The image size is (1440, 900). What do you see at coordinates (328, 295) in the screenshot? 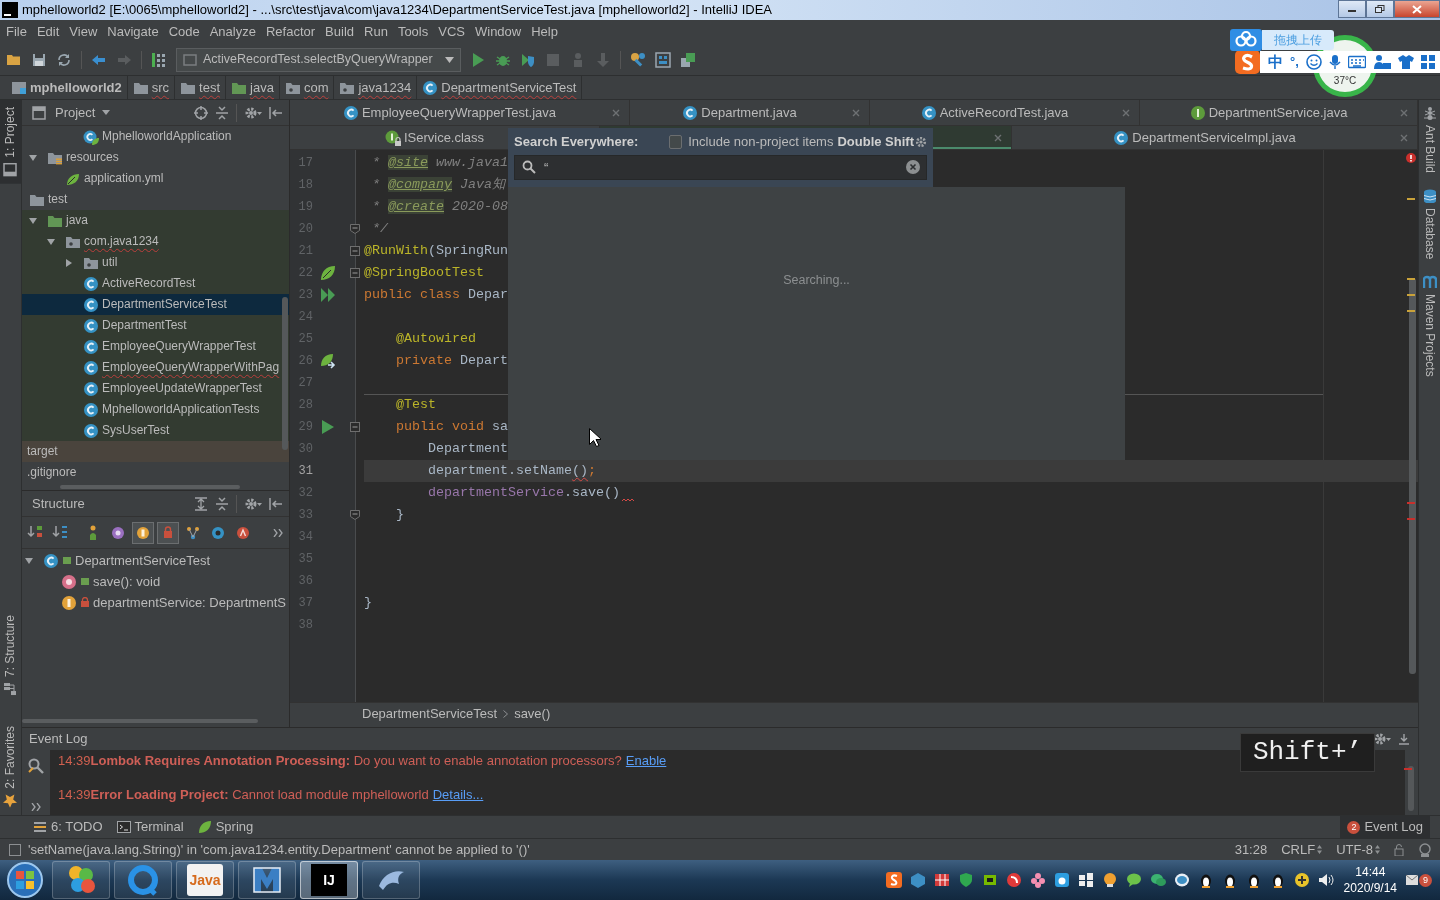
I see `double-play-icon` at bounding box center [328, 295].